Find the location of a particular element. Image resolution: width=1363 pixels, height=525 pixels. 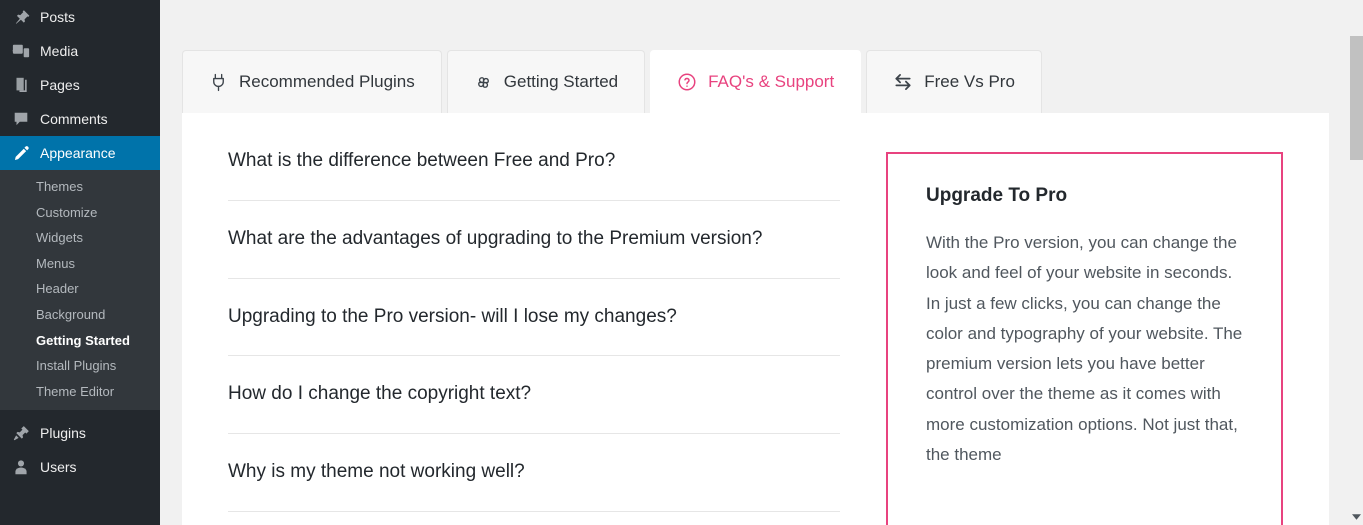

sidebar-item-media: Media is located at coordinates (80, 51).